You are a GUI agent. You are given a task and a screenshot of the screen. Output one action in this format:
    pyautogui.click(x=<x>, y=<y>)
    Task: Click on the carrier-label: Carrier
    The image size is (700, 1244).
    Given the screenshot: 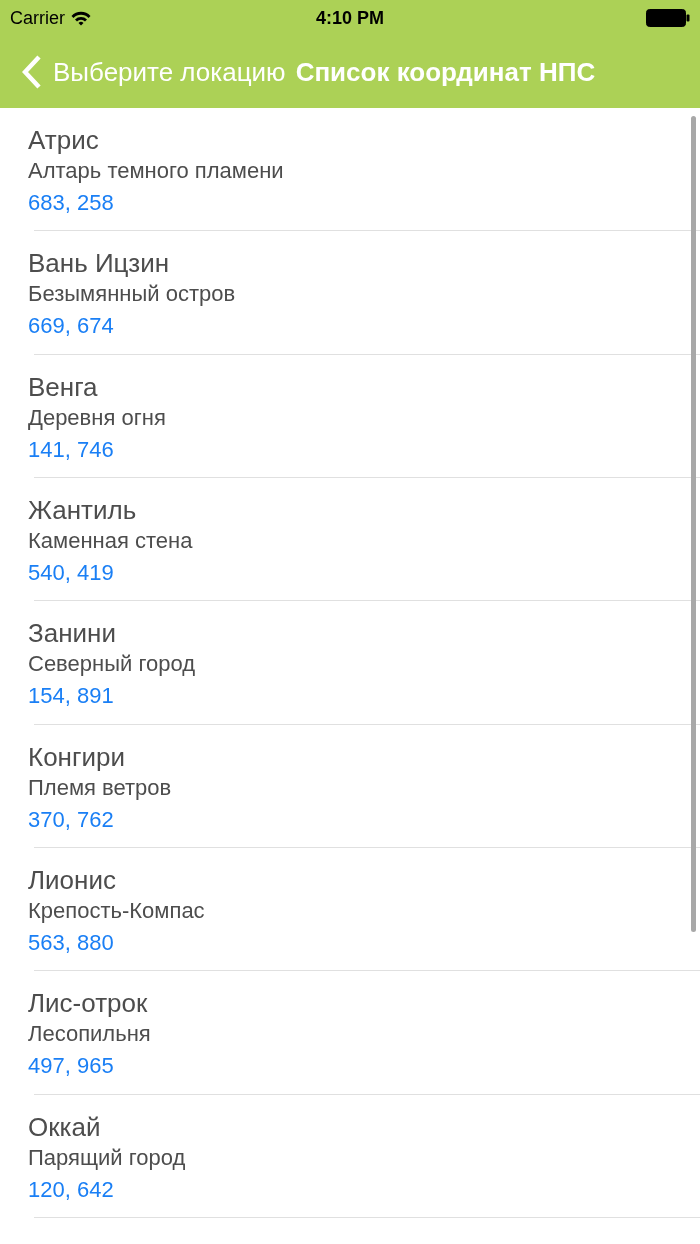 What is the action you would take?
    pyautogui.click(x=37, y=18)
    